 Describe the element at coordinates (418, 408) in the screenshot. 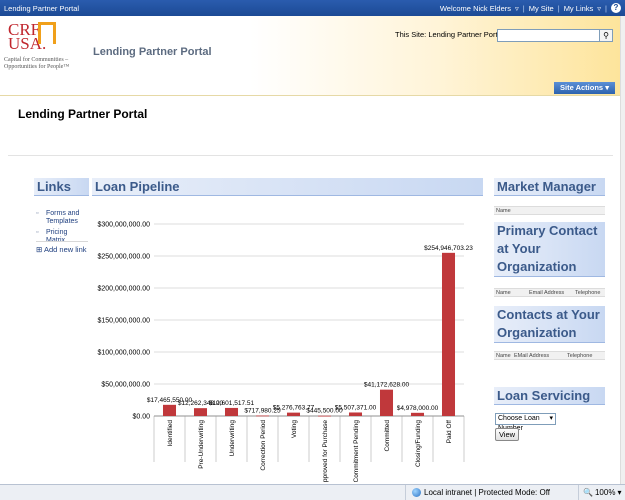

I see `data-label: $4,978,000.00` at that location.